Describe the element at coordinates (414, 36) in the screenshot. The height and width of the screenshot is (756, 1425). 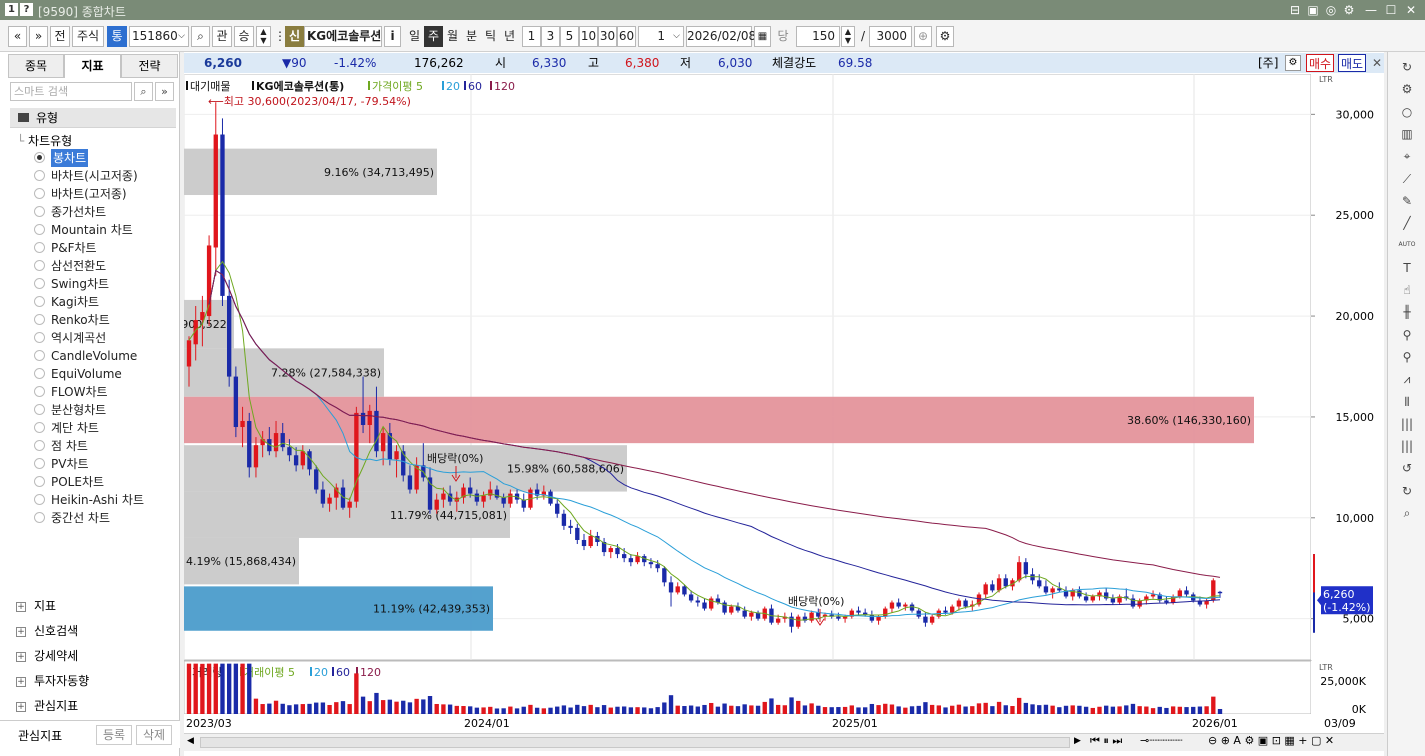
I see `period-day: 일` at that location.